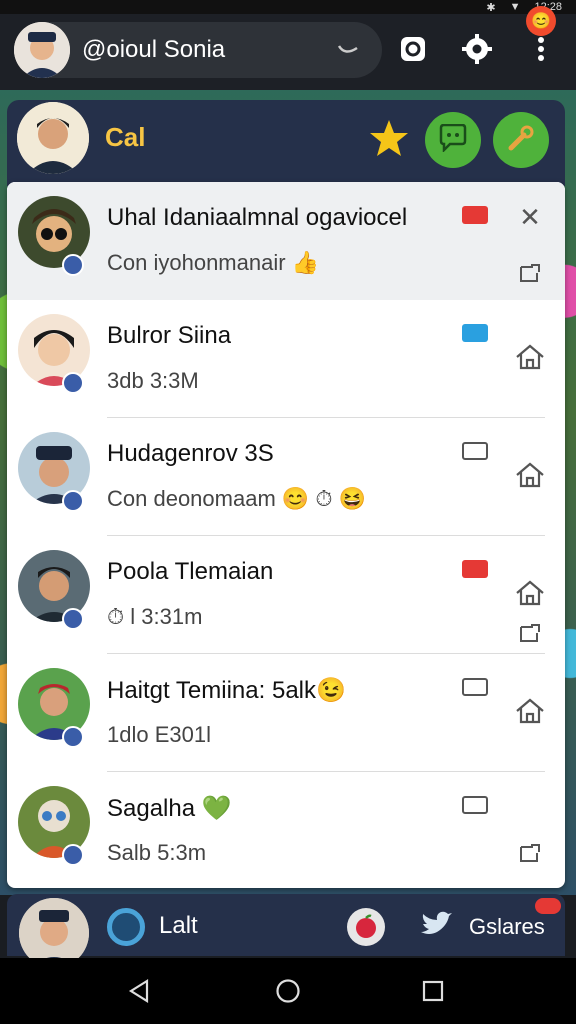 The width and height of the screenshot is (576, 1024). I want to click on wifi-icon: ▼, so click(515, 7).